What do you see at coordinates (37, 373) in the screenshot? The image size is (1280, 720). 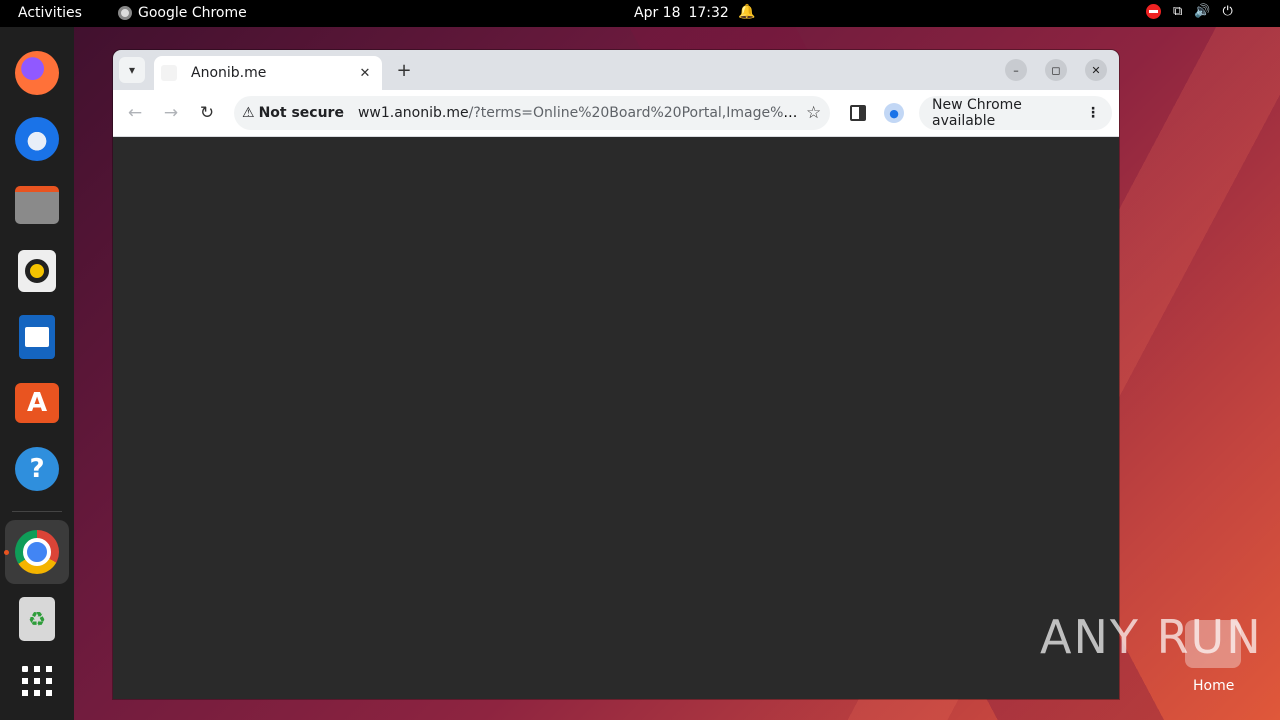 I see `dock: A ? ♻` at bounding box center [37, 373].